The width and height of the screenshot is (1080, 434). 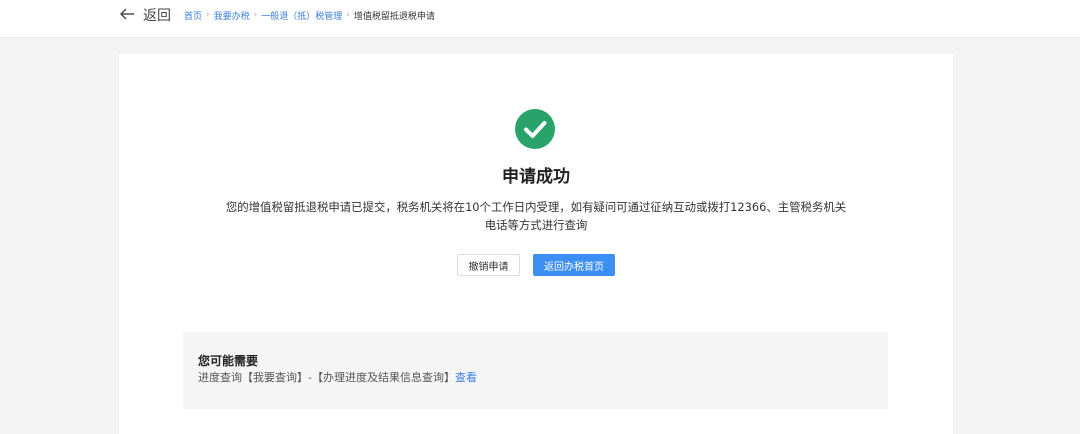 What do you see at coordinates (535, 129) in the screenshot?
I see `check-circle-icon` at bounding box center [535, 129].